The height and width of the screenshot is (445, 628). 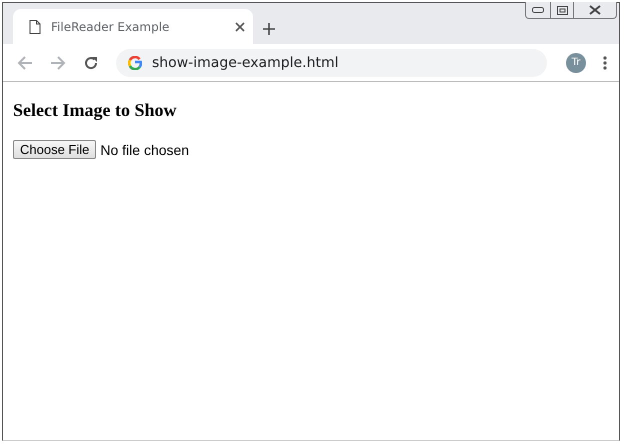 I want to click on file-status: No file chosen, so click(x=145, y=150).